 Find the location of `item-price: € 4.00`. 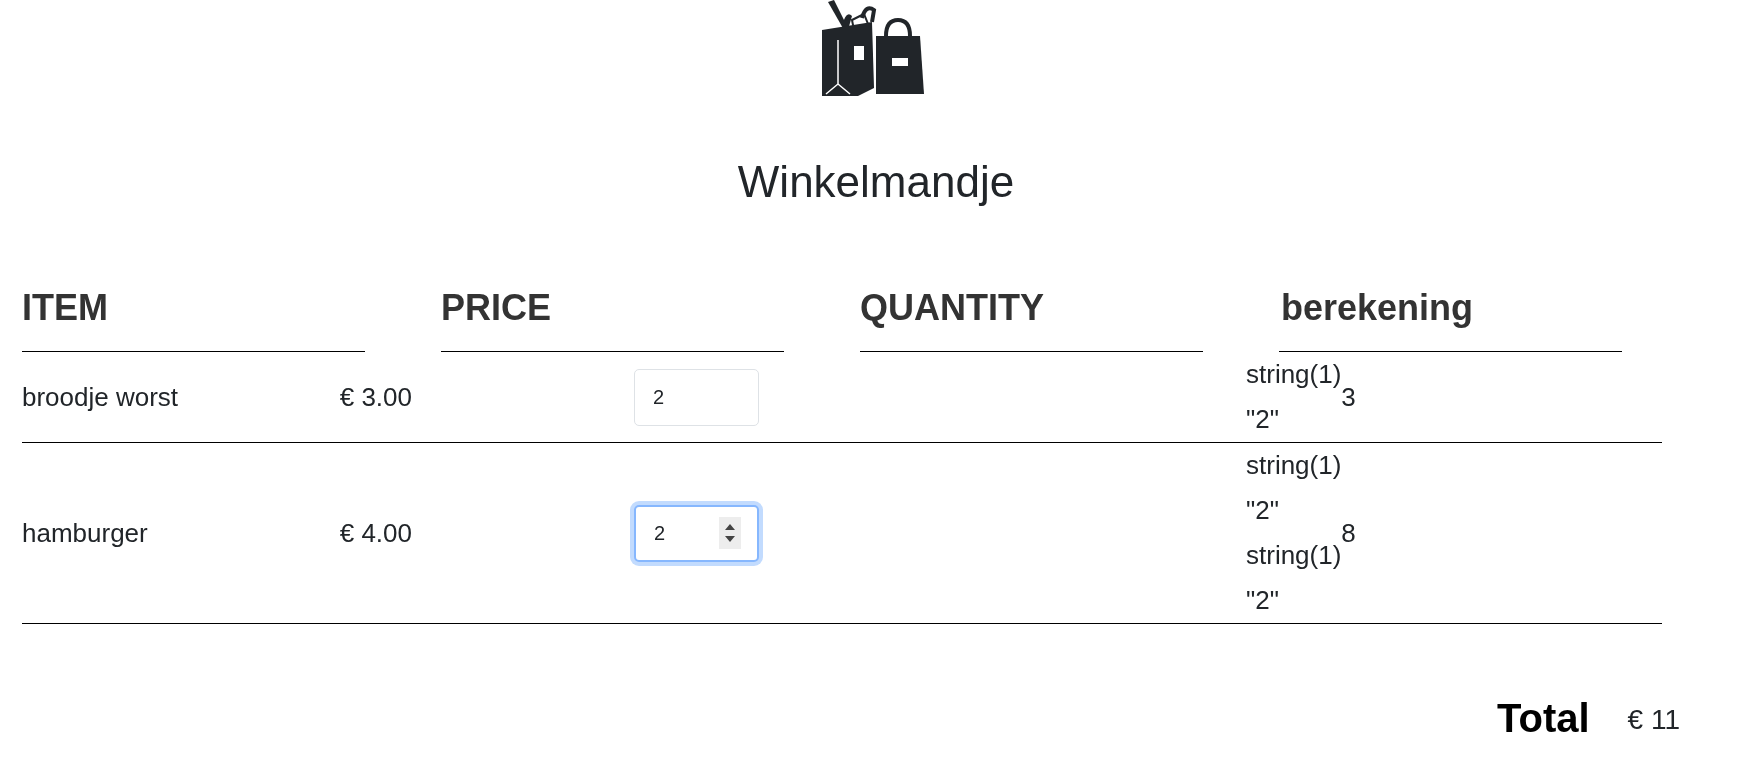

item-price: € 4.00 is located at coordinates (375, 533).